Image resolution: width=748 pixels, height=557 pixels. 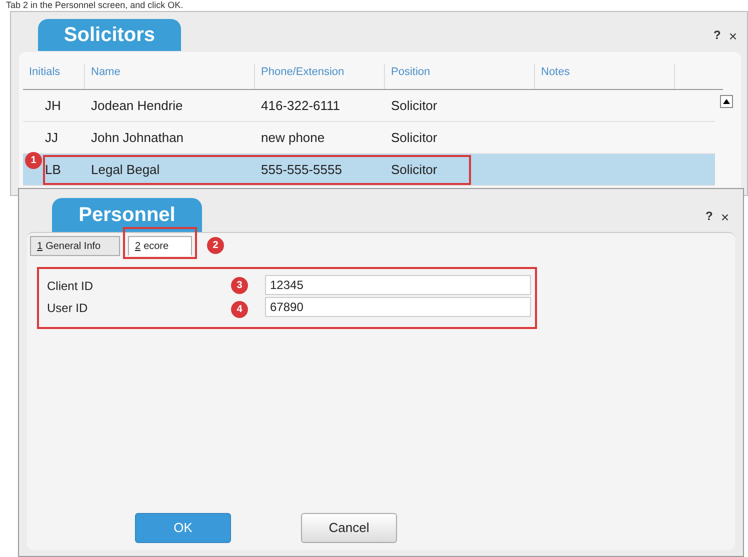 What do you see at coordinates (160, 246) in the screenshot?
I see `tab: 2 ecore` at bounding box center [160, 246].